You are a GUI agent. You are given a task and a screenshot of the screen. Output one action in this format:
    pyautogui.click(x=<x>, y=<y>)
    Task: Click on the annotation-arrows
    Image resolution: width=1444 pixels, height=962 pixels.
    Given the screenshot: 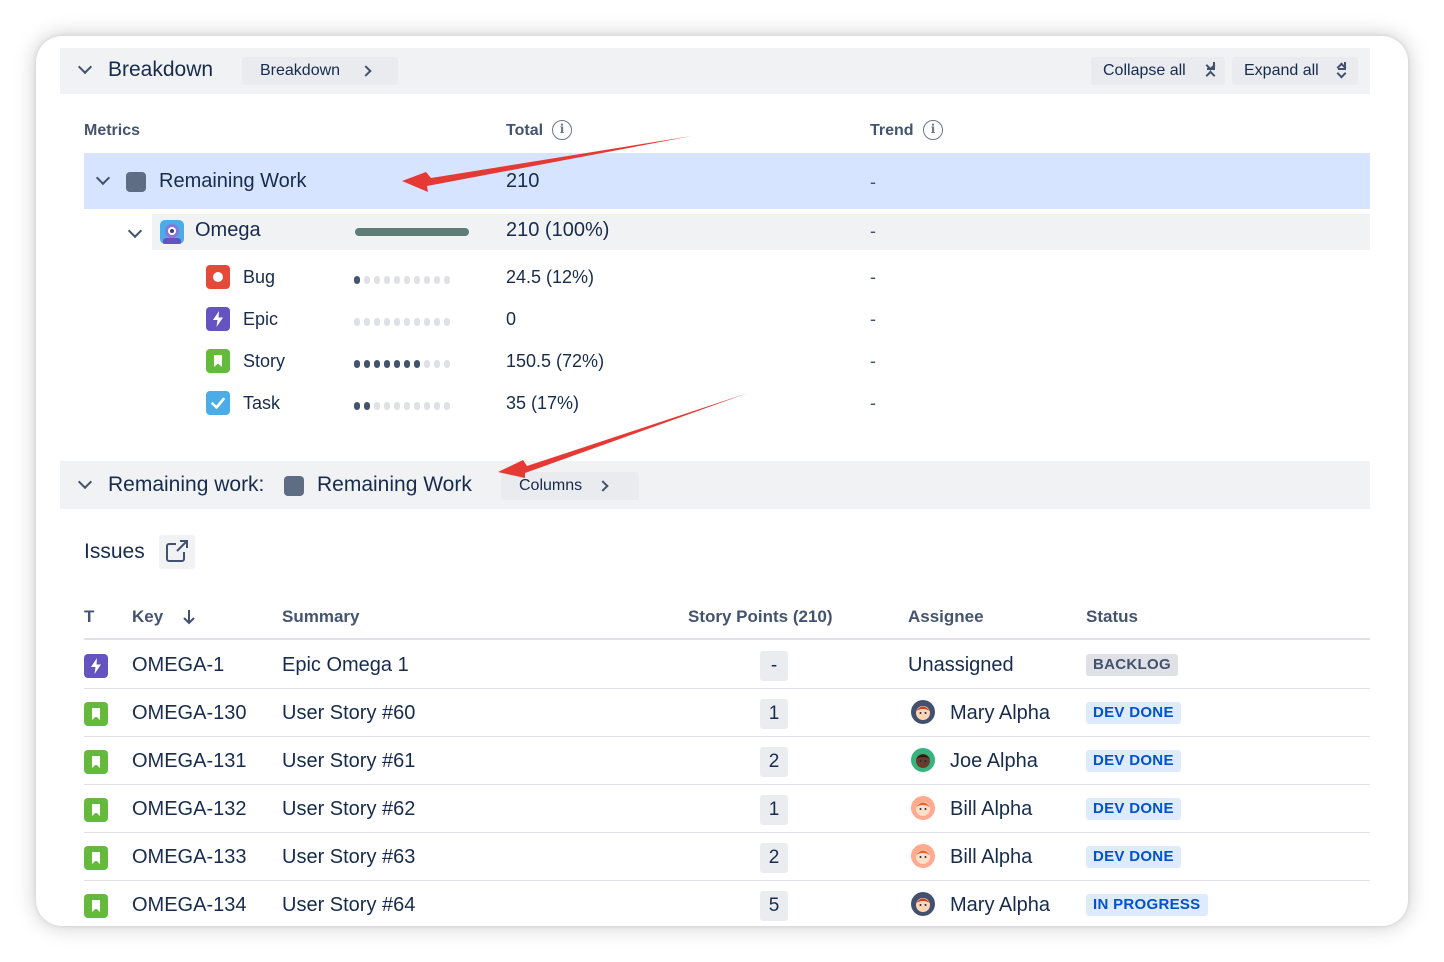 What is the action you would take?
    pyautogui.click(x=575, y=307)
    